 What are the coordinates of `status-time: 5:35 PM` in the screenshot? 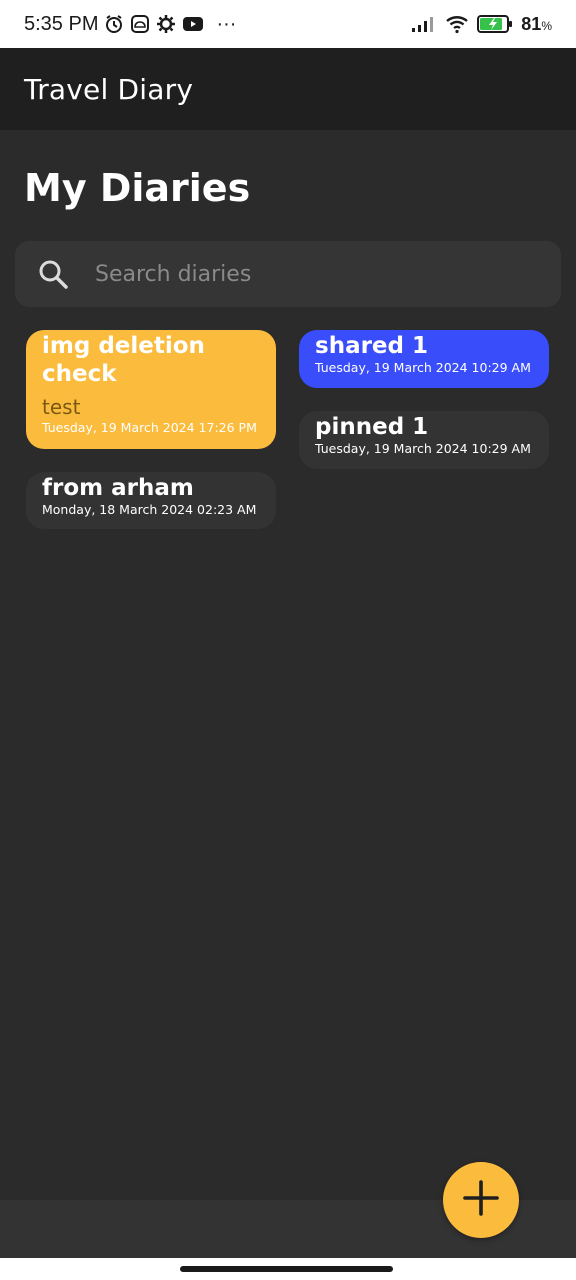 It's located at (61, 23).